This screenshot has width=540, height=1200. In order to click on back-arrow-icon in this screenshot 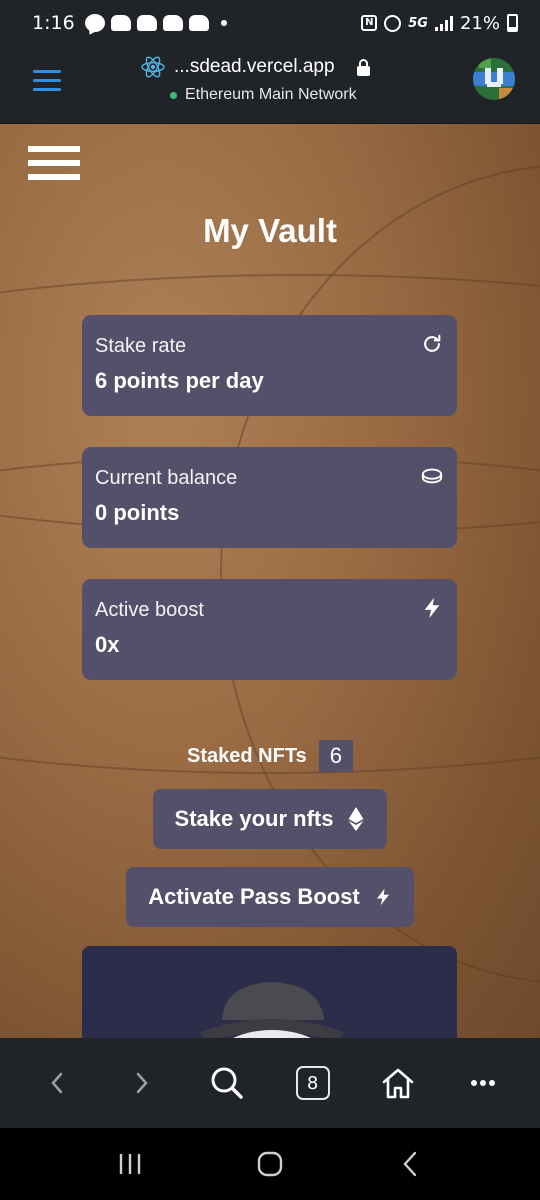, I will do `click(410, 1164)`.